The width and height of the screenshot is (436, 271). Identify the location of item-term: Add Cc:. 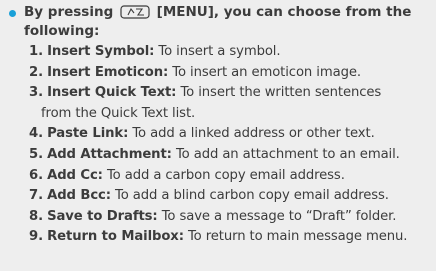
(75, 175).